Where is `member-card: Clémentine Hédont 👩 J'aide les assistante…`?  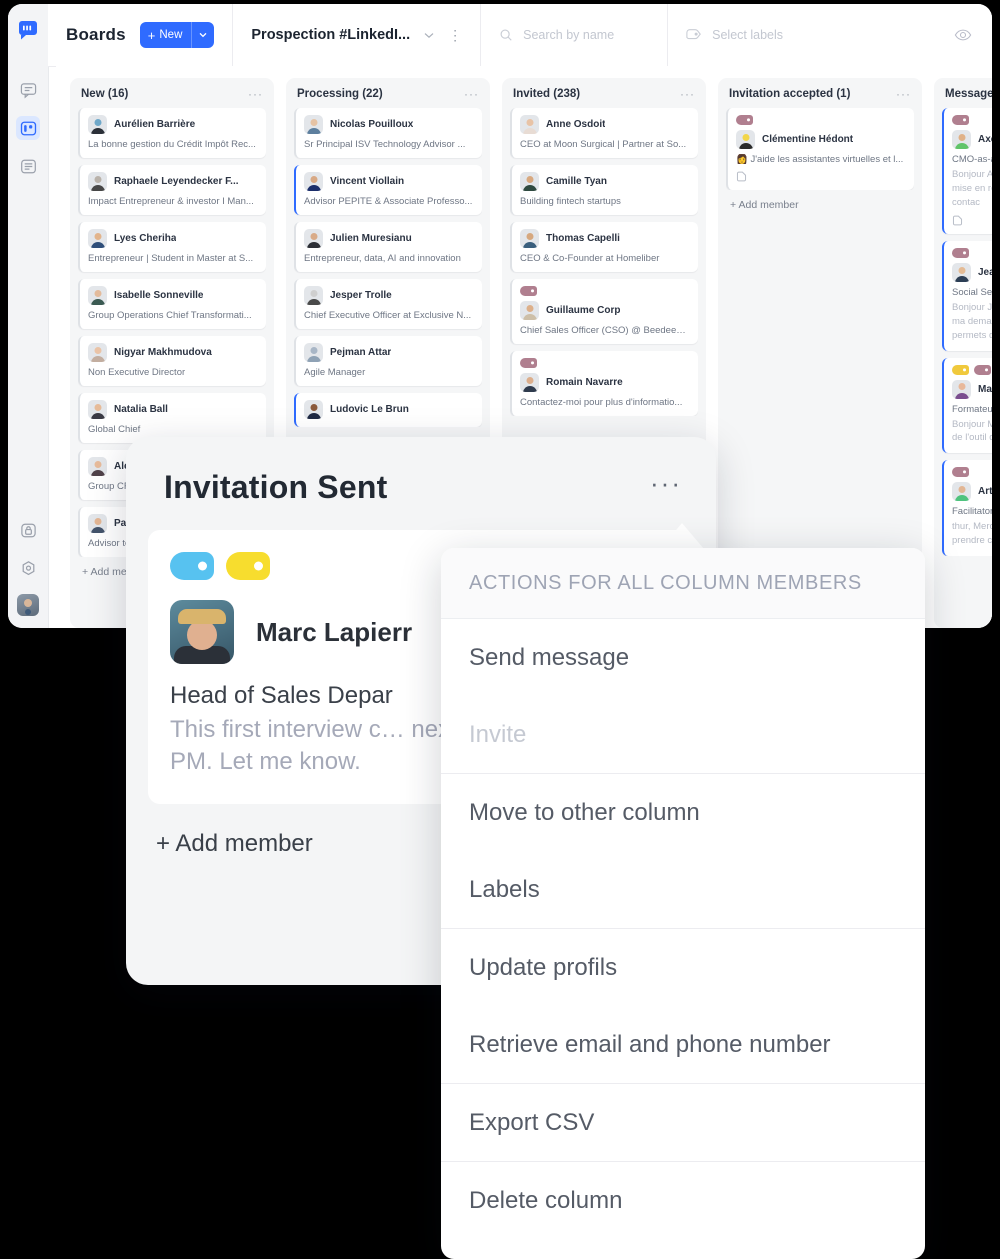 member-card: Clémentine Hédont 👩 J'aide les assistante… is located at coordinates (820, 149).